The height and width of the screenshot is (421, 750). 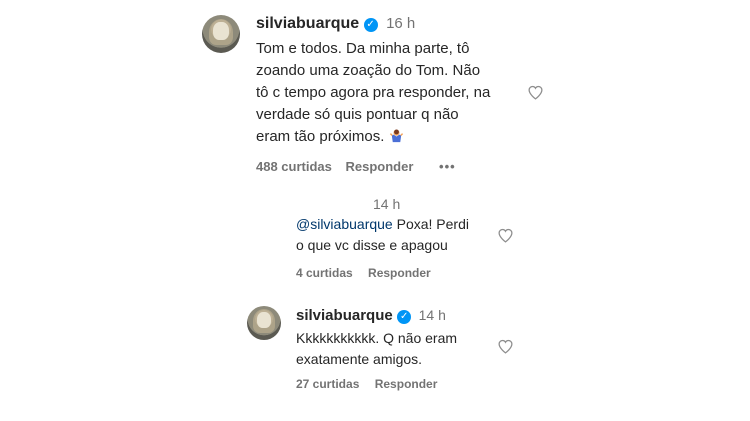 I want to click on reply-line: exatamente amigos., so click(x=359, y=359).